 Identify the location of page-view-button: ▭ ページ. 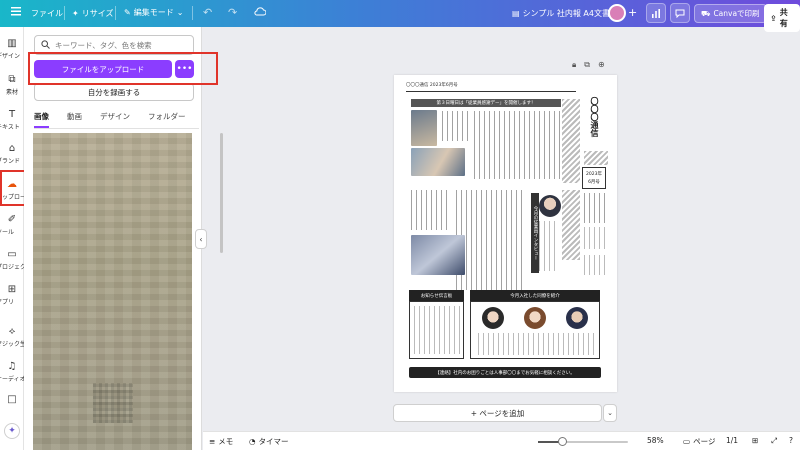
(699, 441).